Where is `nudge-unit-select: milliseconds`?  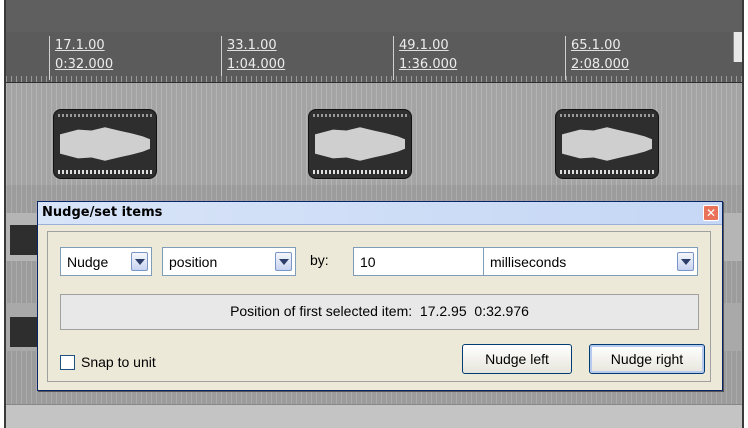
nudge-unit-select: milliseconds is located at coordinates (590, 261).